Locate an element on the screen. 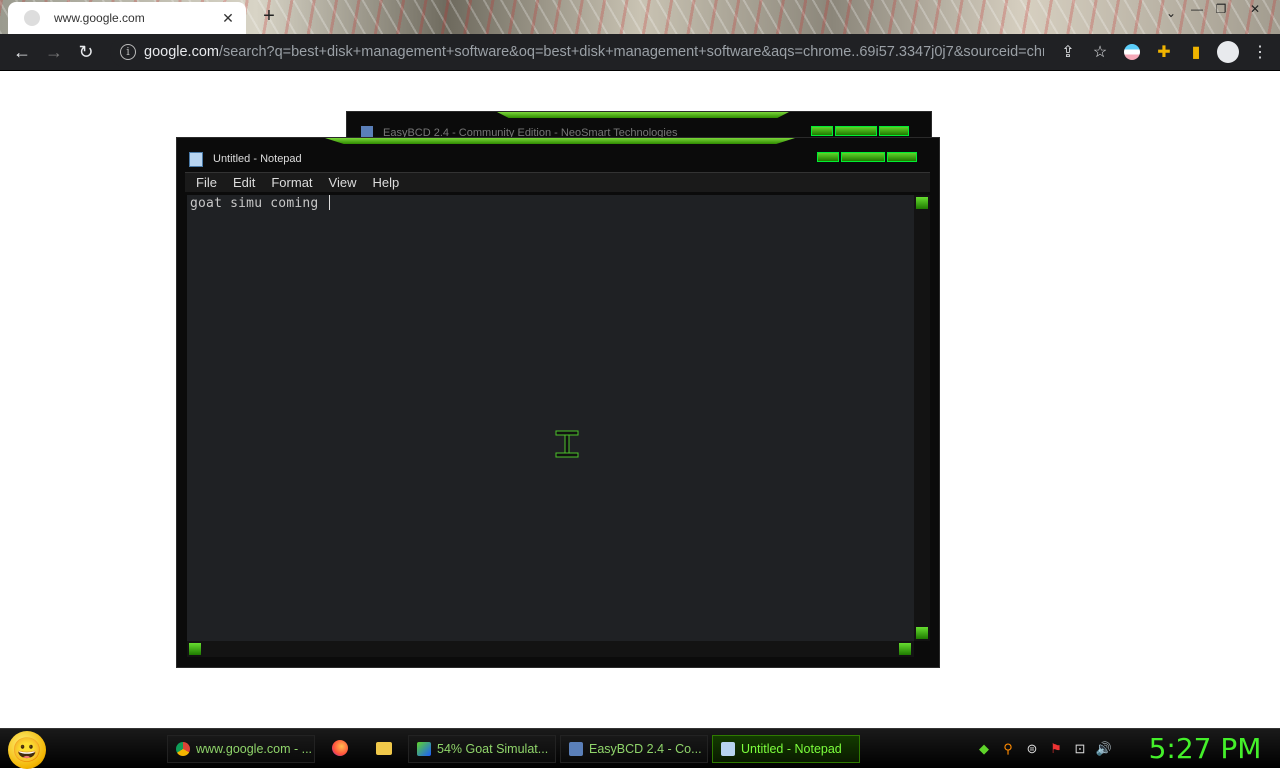 Image resolution: width=1280 pixels, height=769 pixels. start-button-smiley-icon: 😀 is located at coordinates (27, 750).